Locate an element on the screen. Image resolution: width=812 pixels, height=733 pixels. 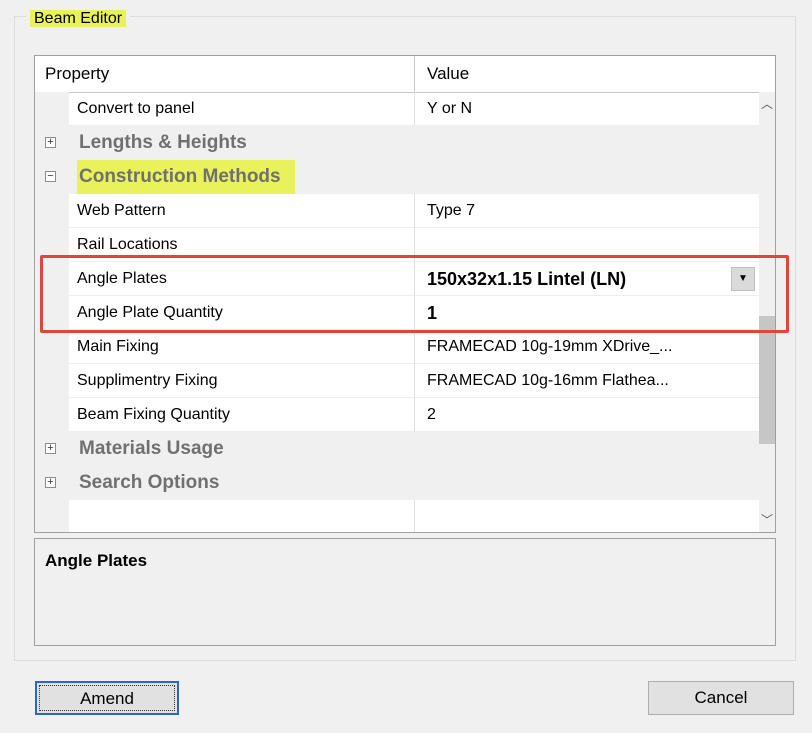
property-value: 2 is located at coordinates (587, 415).